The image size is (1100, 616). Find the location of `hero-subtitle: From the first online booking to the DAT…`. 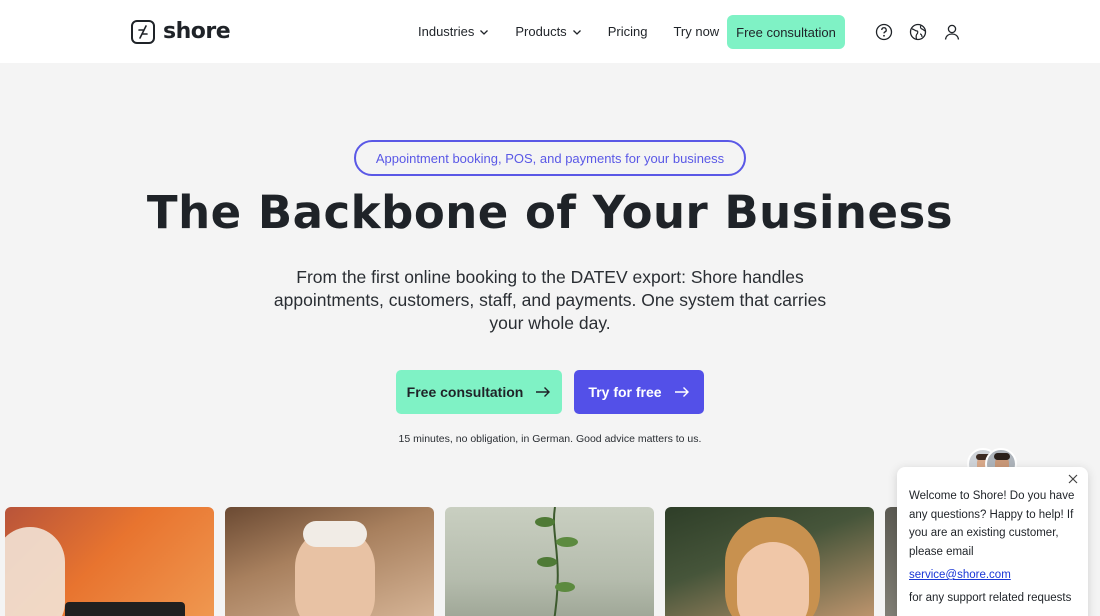

hero-subtitle: From the first online booking to the DAT… is located at coordinates (550, 300).